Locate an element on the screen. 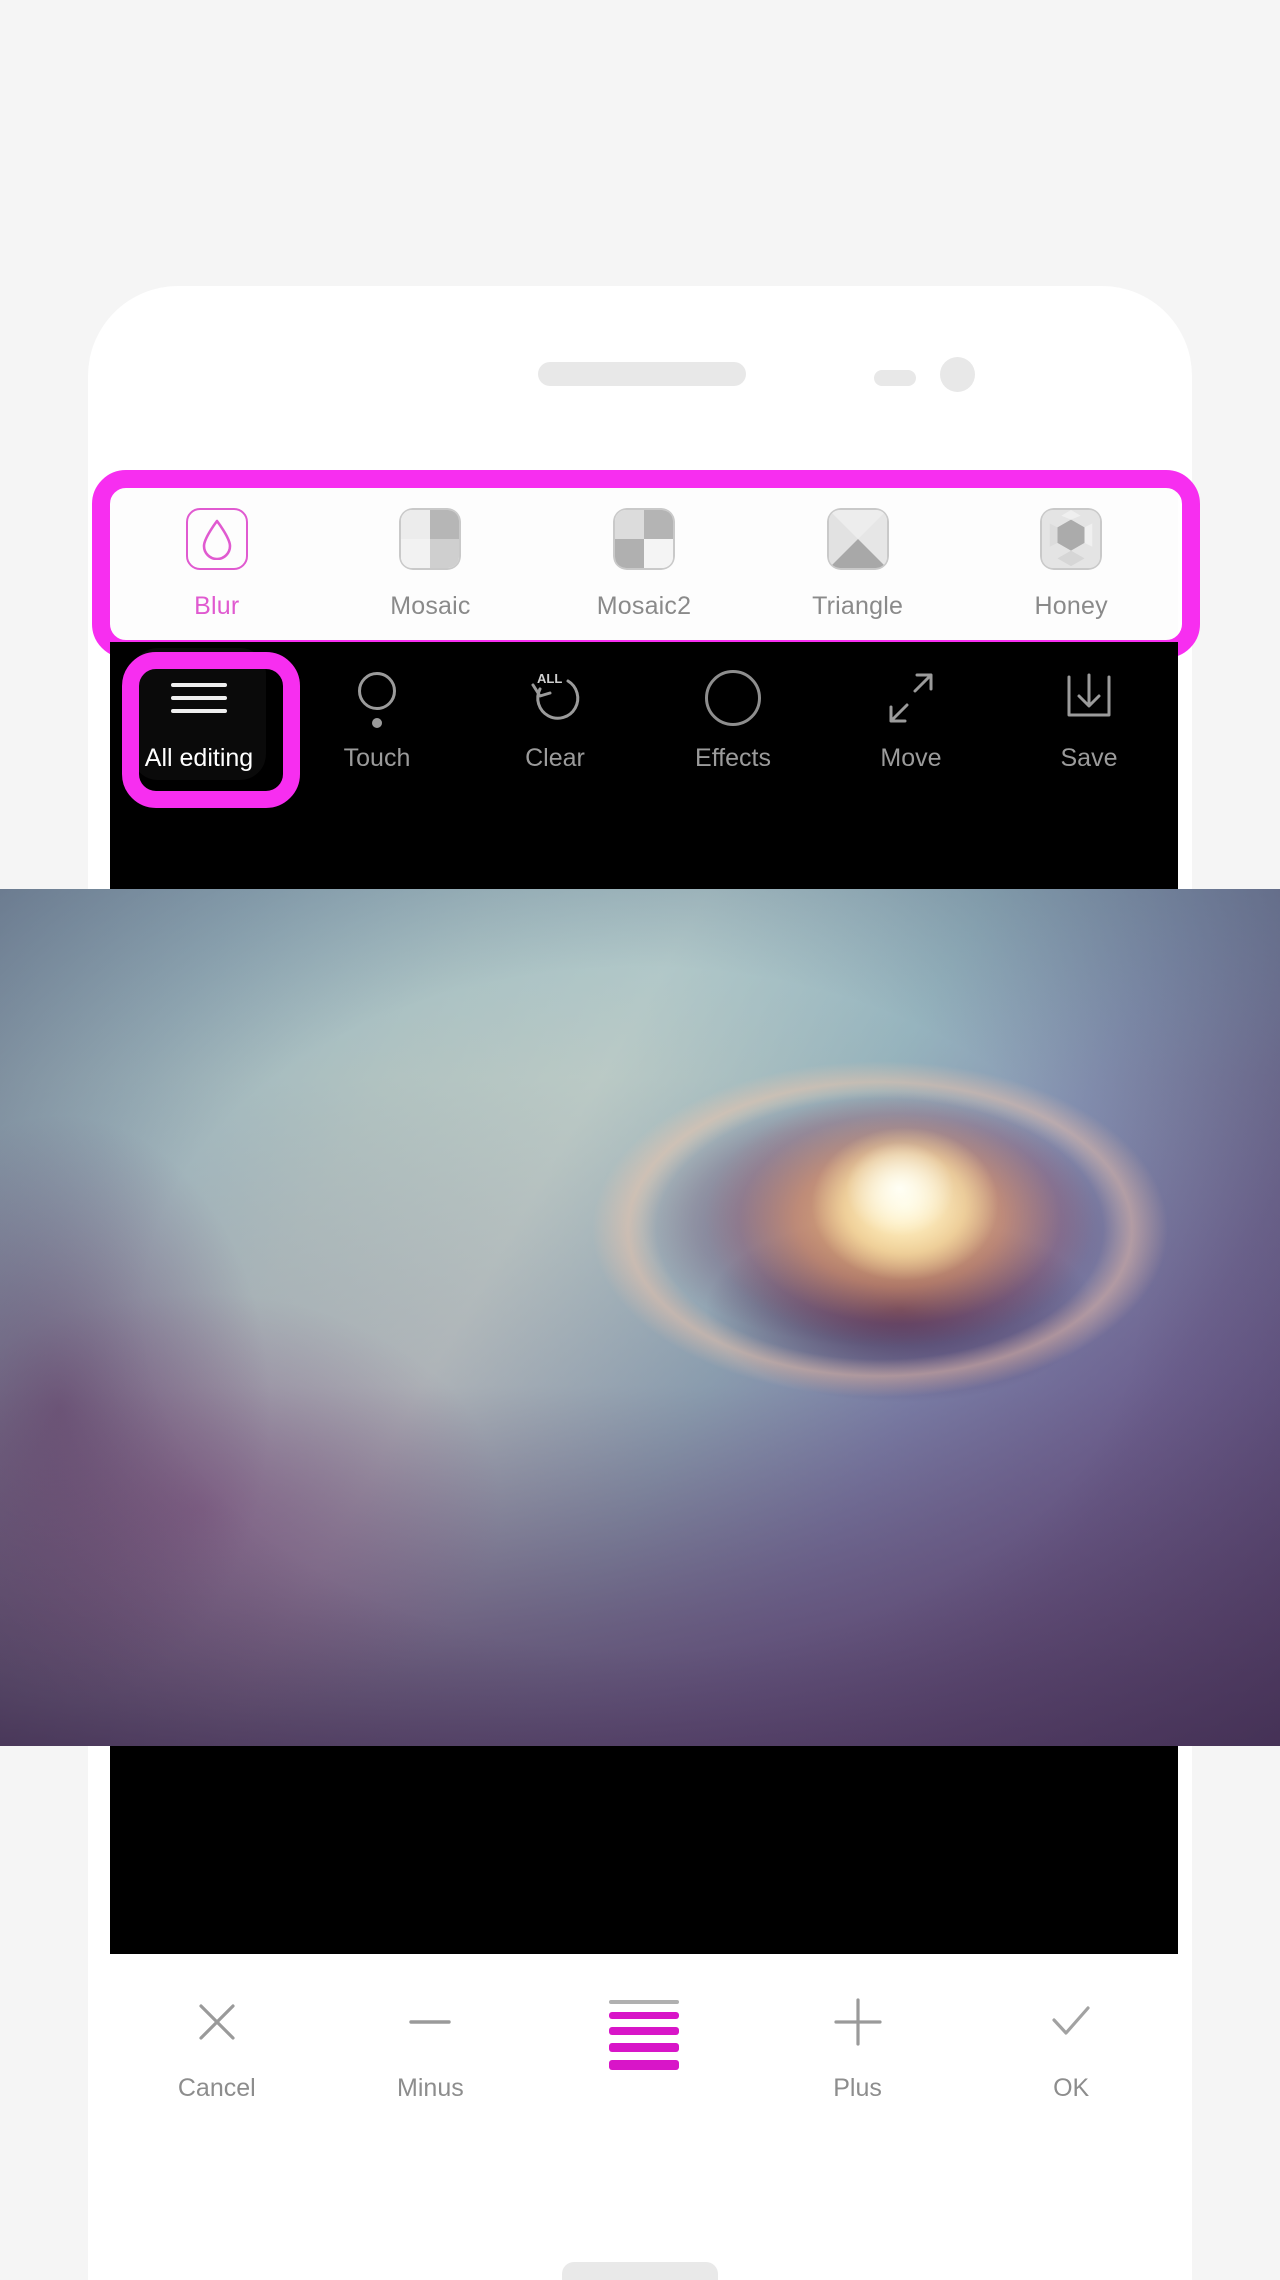 This screenshot has width=1280, height=2280. filter-label-honey: Honey is located at coordinates (1071, 606).